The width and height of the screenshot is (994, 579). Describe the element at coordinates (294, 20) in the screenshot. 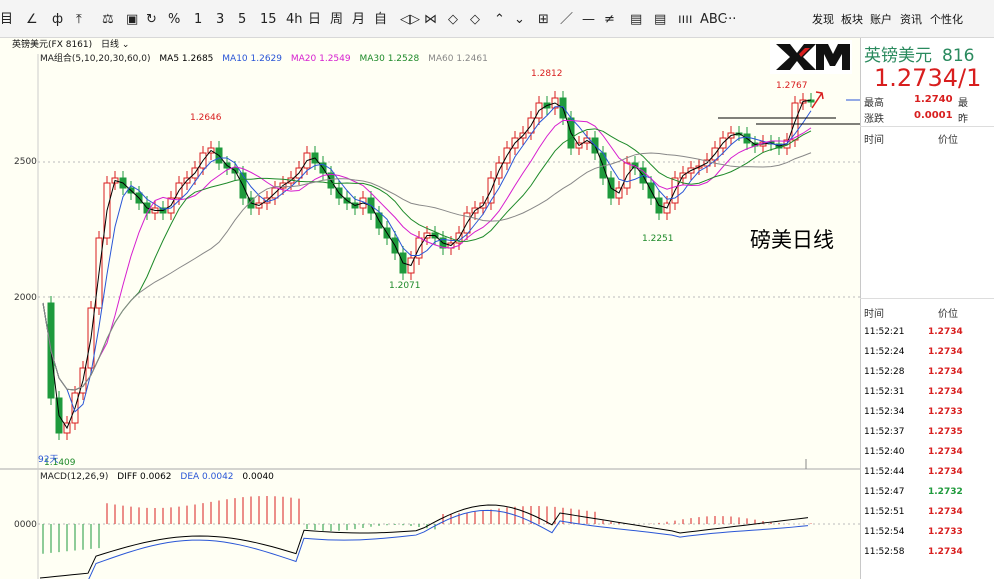

I see `toolbar-tool-12: 4h` at that location.